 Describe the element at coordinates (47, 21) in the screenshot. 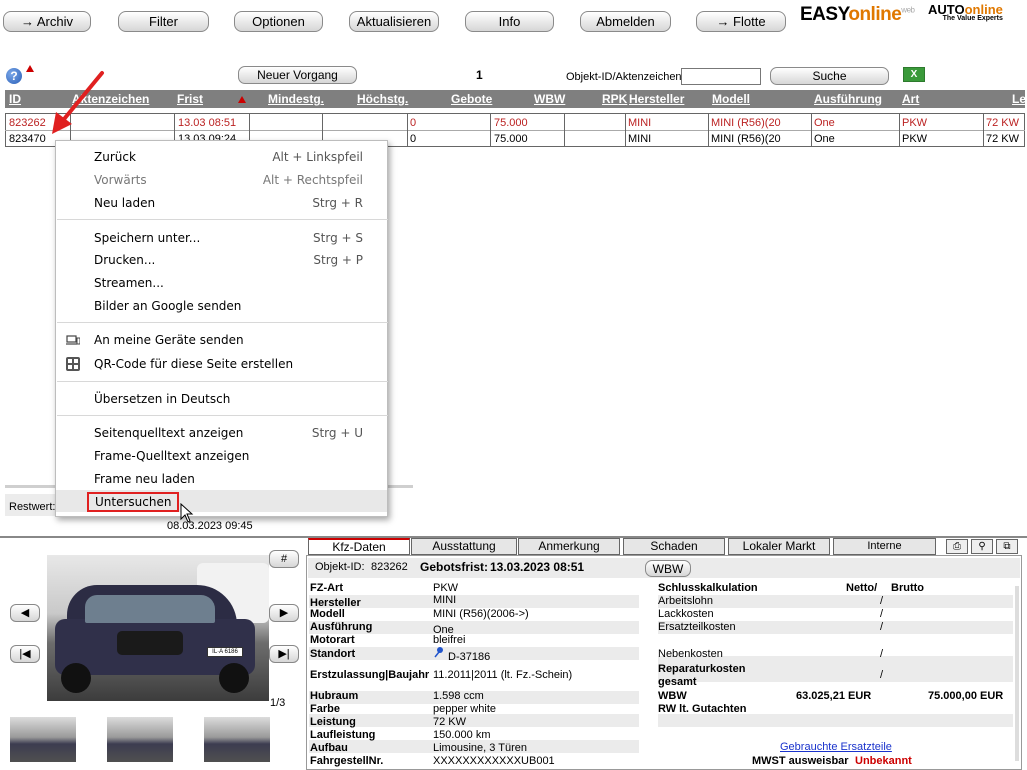

I see `archiv-button: → Archiv` at that location.